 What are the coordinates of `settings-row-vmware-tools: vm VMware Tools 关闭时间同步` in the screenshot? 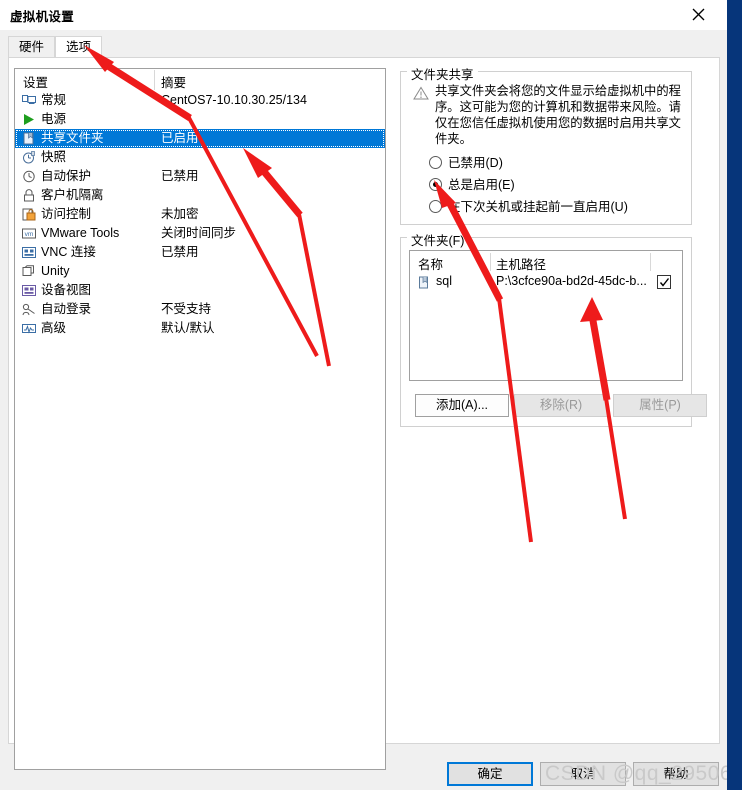 It's located at (200, 233).